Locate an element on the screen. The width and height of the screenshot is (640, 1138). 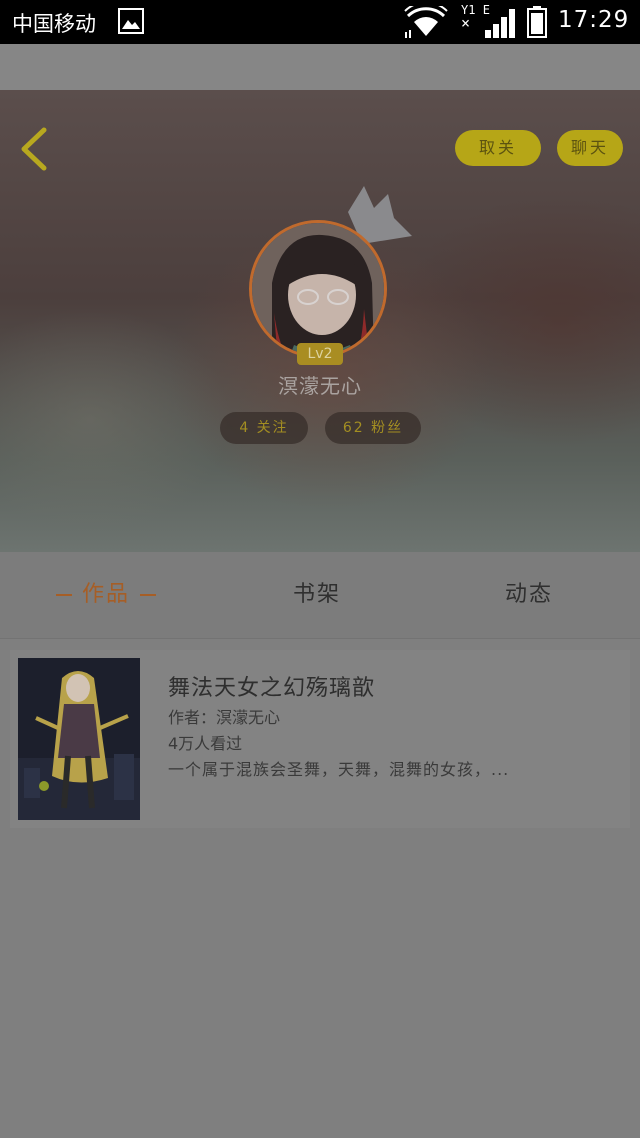
carrier-name: 中国移动 is located at coordinates (54, 24).